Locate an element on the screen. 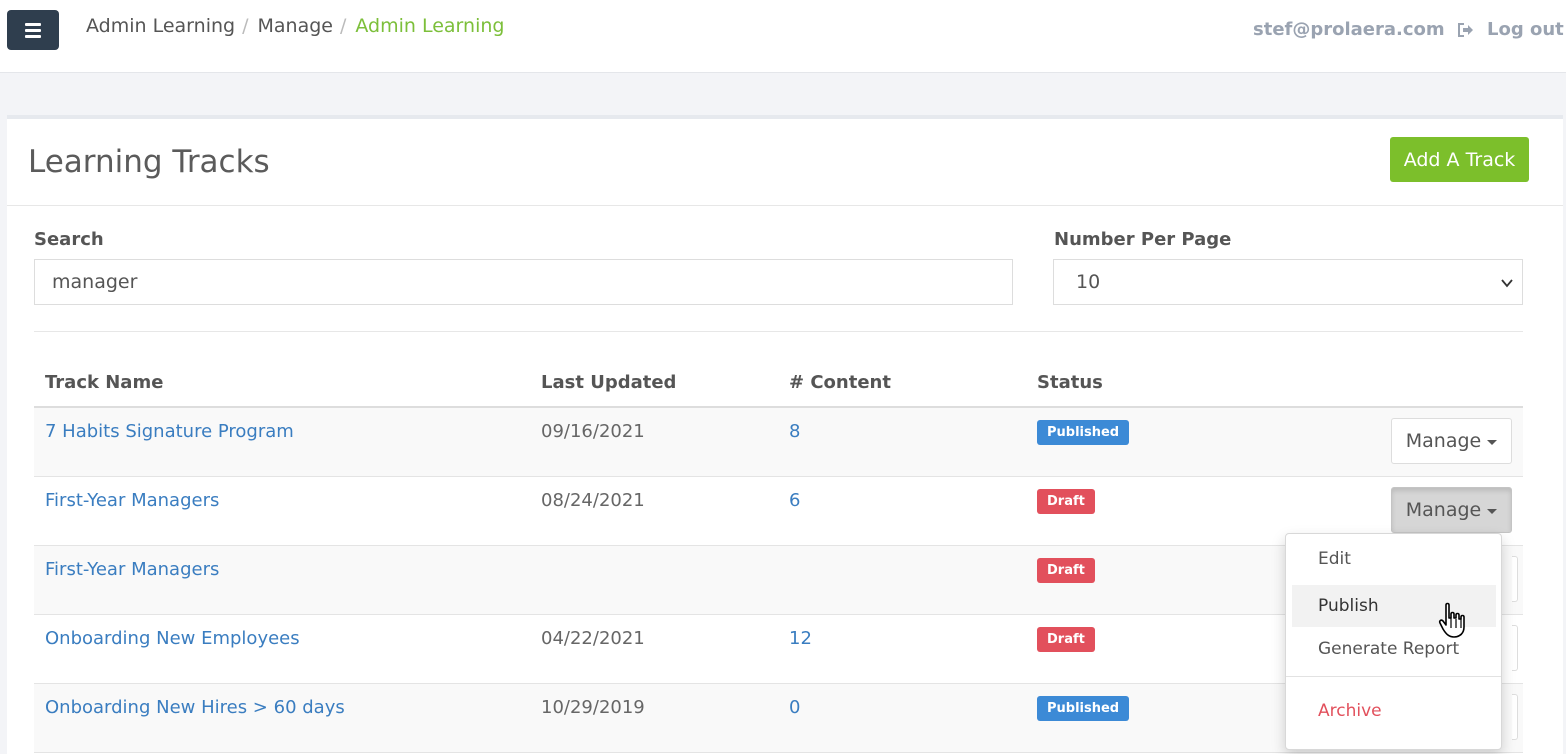 The image size is (1566, 754). page-title: Learning Tracks is located at coordinates (149, 162).